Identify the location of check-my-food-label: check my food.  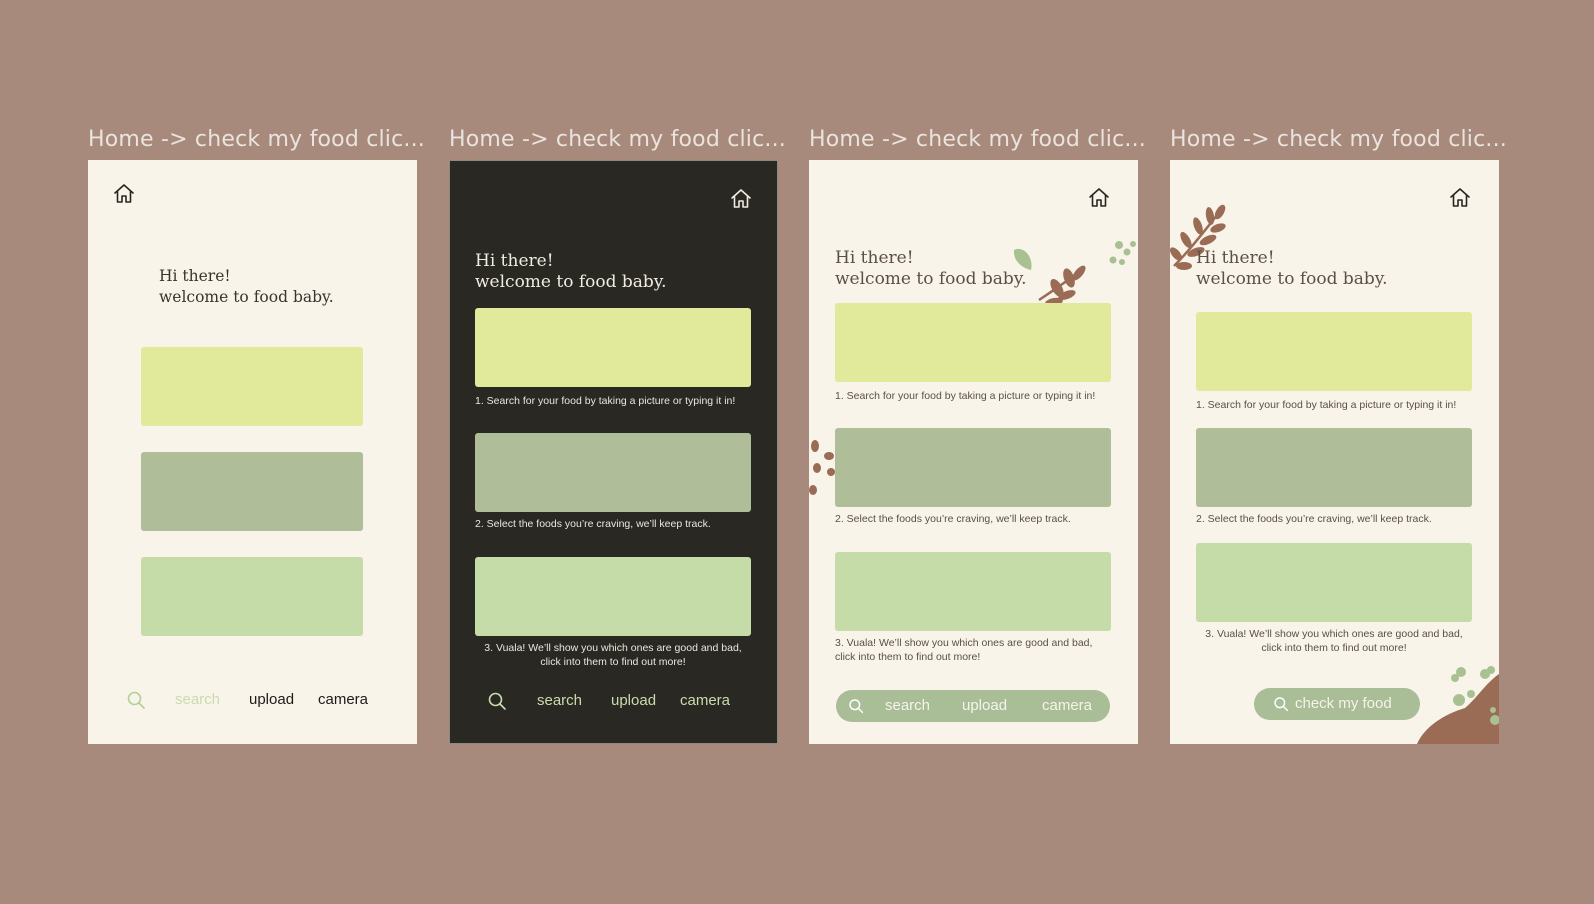
(1343, 703).